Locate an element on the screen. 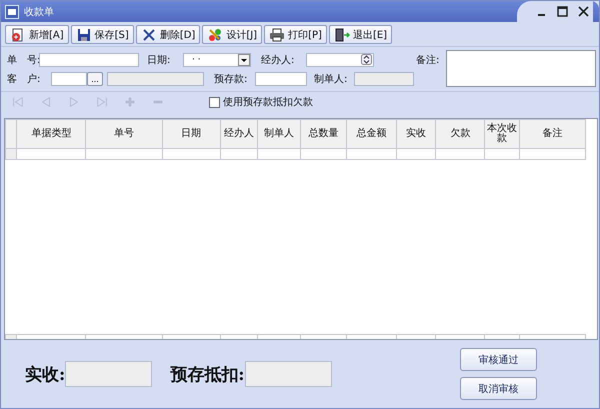 The height and width of the screenshot is (409, 600). exit-door-icon is located at coordinates (342, 34).